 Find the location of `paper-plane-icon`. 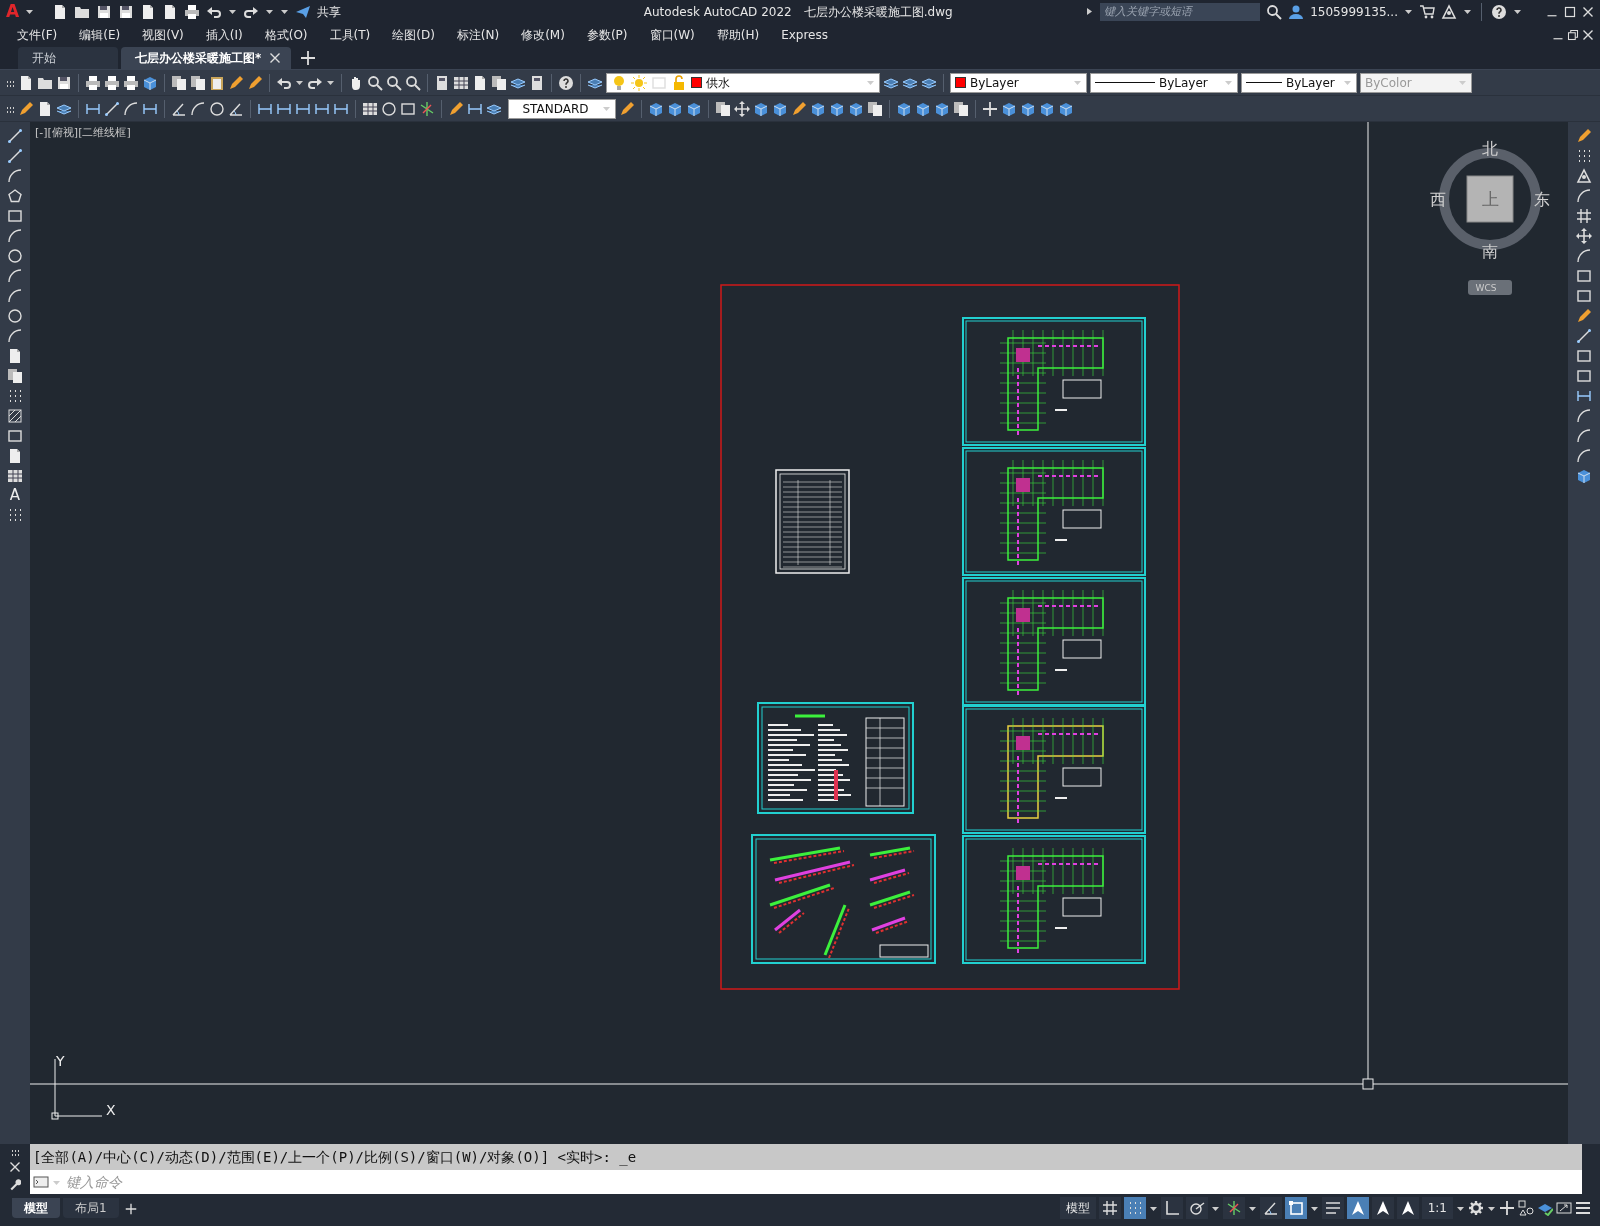

paper-plane-icon is located at coordinates (303, 11).